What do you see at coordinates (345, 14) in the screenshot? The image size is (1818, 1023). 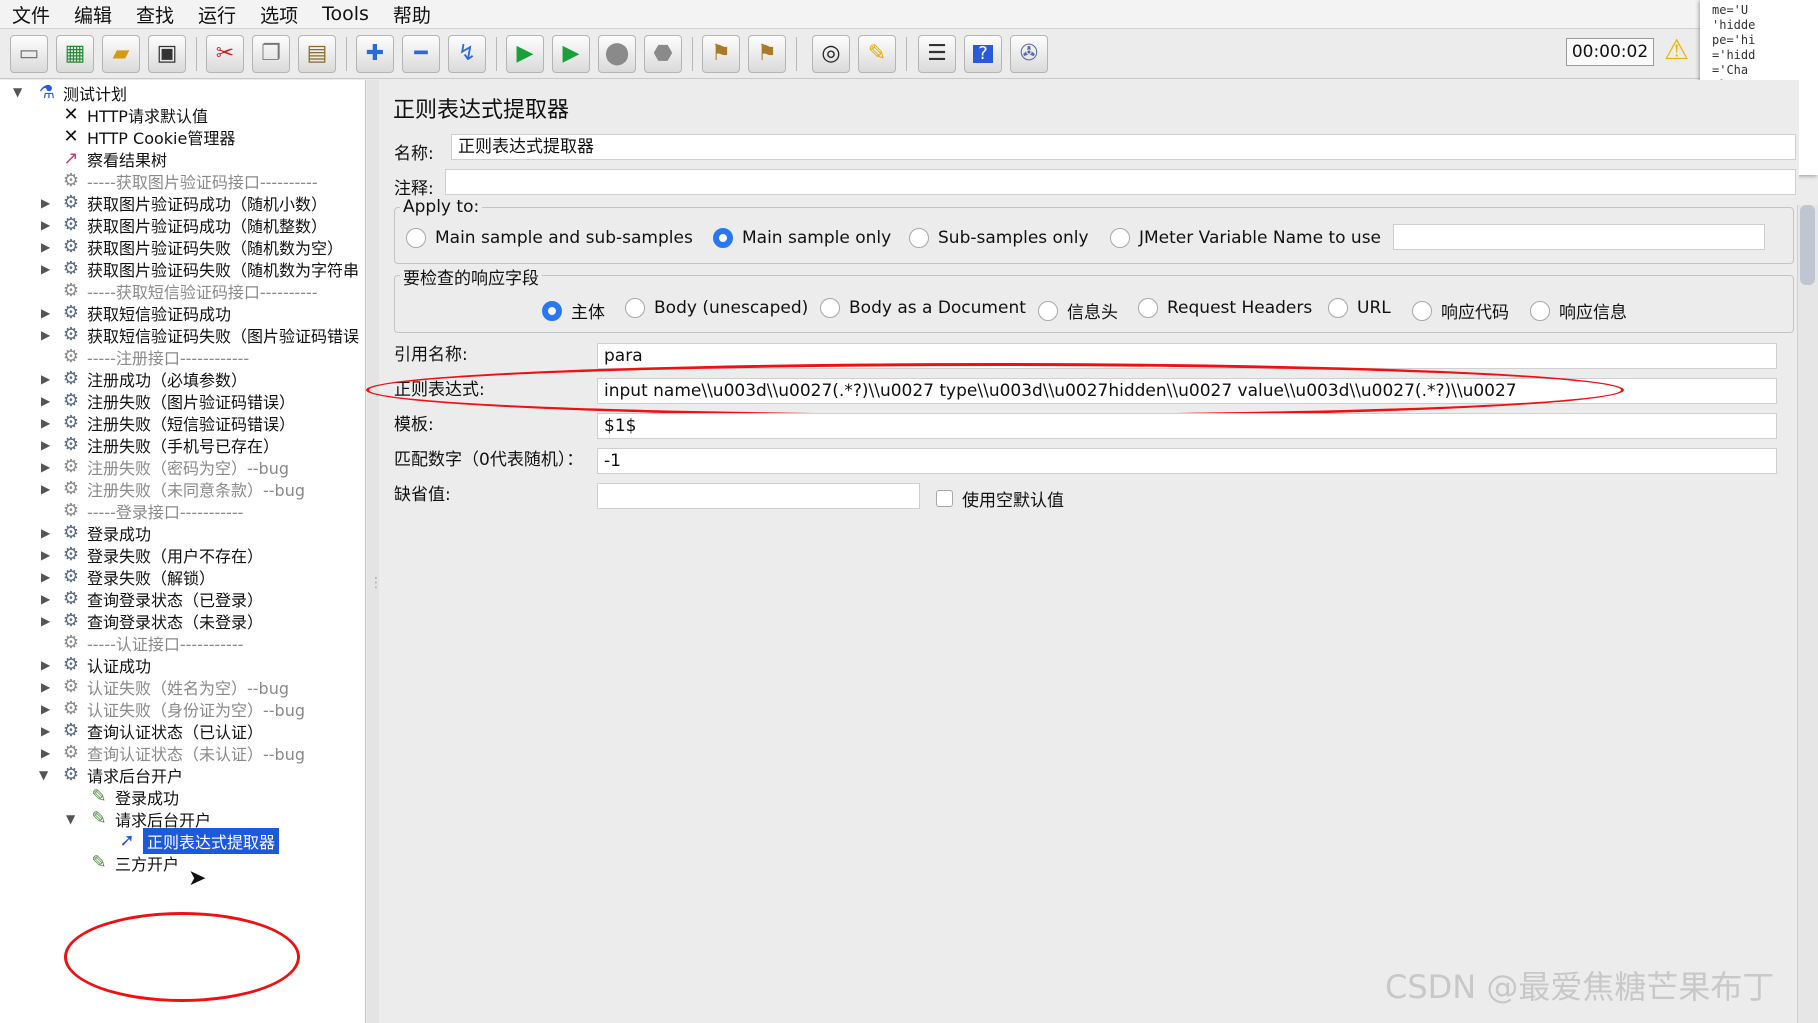 I see `menu-tools: Tools` at bounding box center [345, 14].